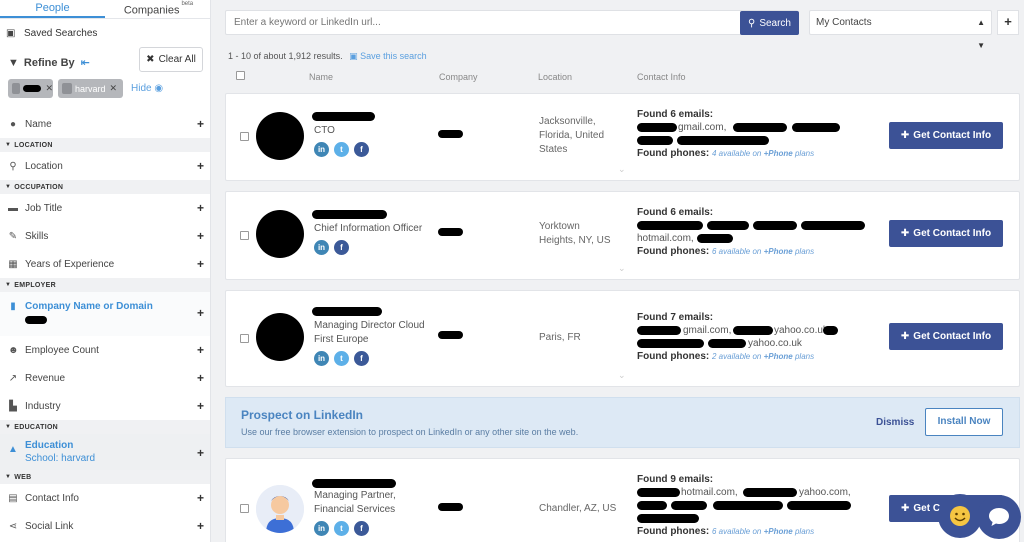  Describe the element at coordinates (200, 526) in the screenshot. I see `expand-icon: +` at that location.